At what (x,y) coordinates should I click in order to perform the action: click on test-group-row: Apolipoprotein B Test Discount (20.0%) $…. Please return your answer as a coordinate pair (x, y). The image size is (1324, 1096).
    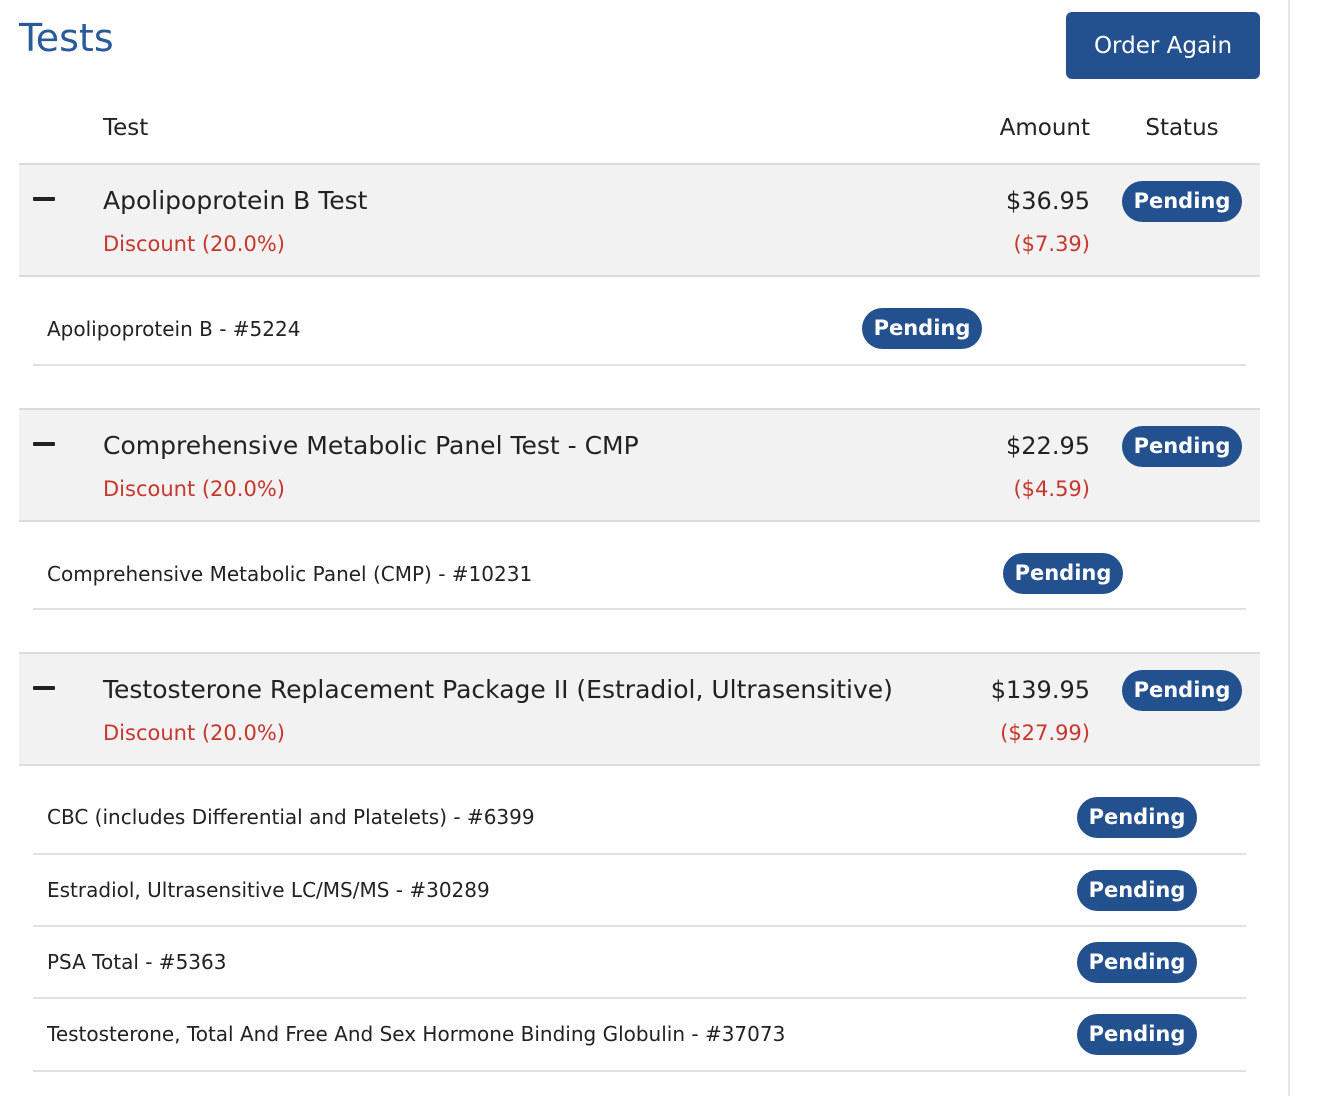
    Looking at the image, I should click on (639, 220).